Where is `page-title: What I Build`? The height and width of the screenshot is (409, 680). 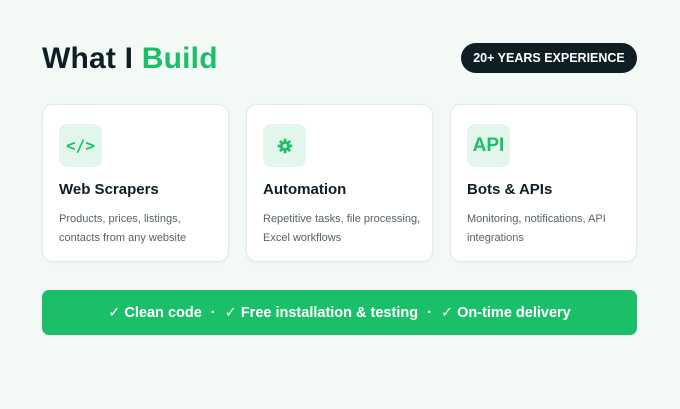 page-title: What I Build is located at coordinates (130, 59).